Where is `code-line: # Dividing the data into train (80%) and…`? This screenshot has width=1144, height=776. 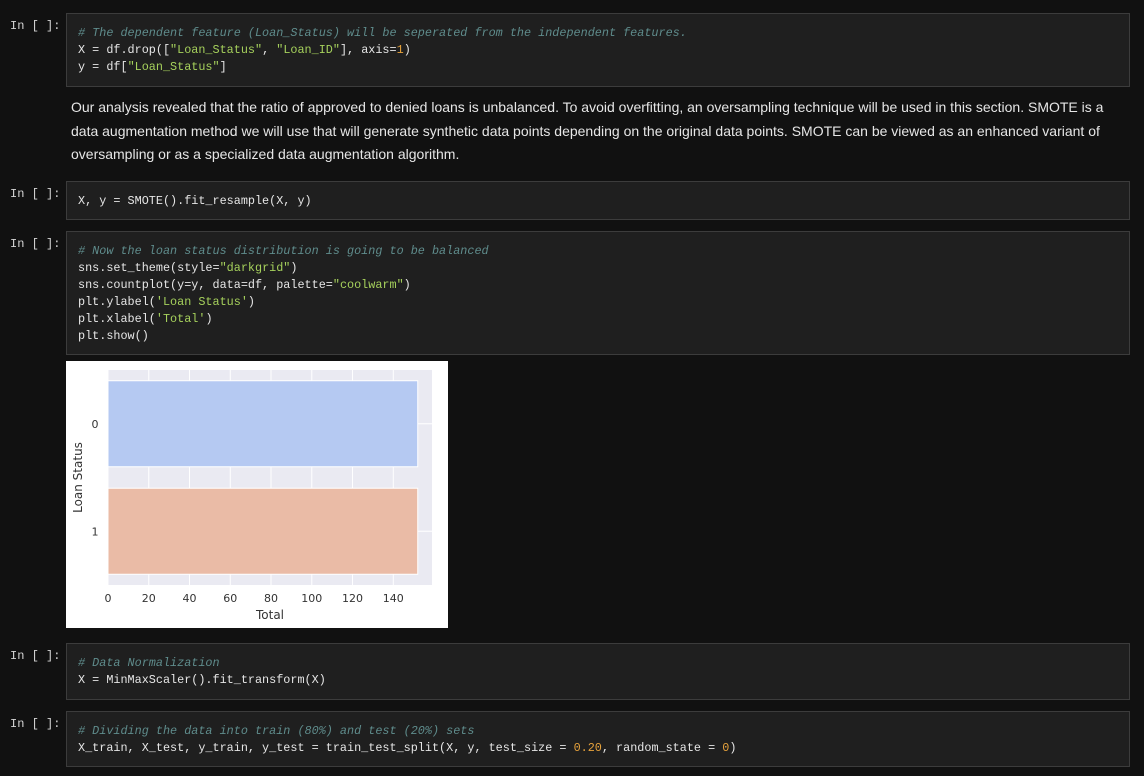 code-line: # Dividing the data into train (80%) and… is located at coordinates (598, 731).